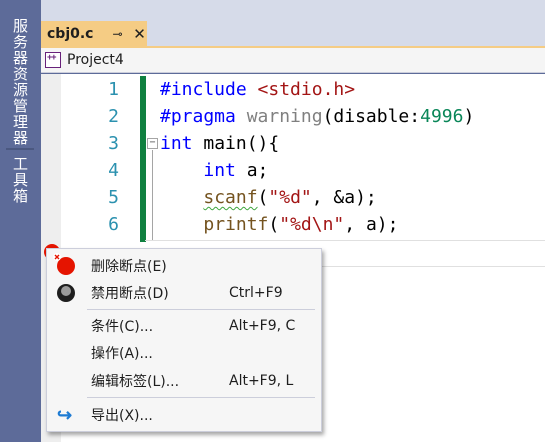  What do you see at coordinates (152, 195) in the screenshot?
I see `outline-guide-line` at bounding box center [152, 195].